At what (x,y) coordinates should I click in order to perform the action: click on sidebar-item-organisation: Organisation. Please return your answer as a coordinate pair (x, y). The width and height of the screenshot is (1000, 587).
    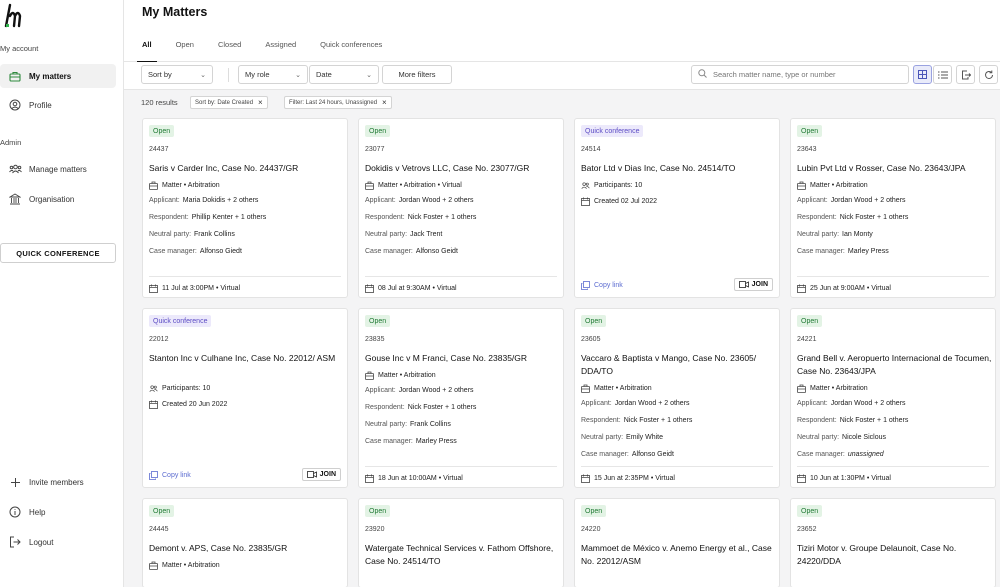
    Looking at the image, I should click on (58, 199).